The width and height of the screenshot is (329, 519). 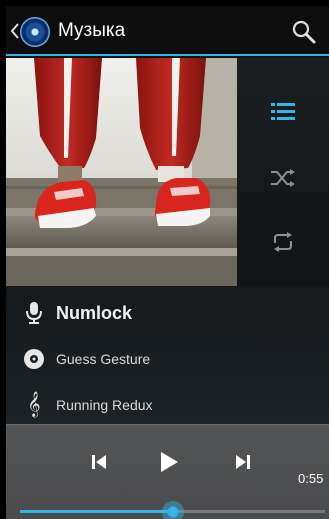 I want to click on now-playing-list-icon, so click(x=283, y=111).